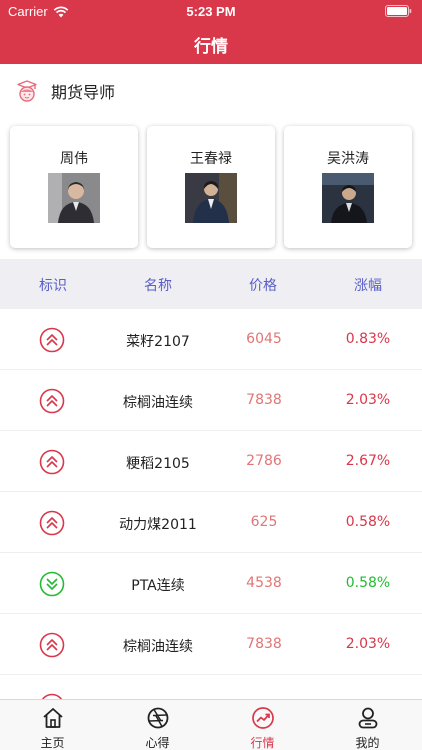  Describe the element at coordinates (211, 47) in the screenshot. I see `page-title: 行情` at that location.